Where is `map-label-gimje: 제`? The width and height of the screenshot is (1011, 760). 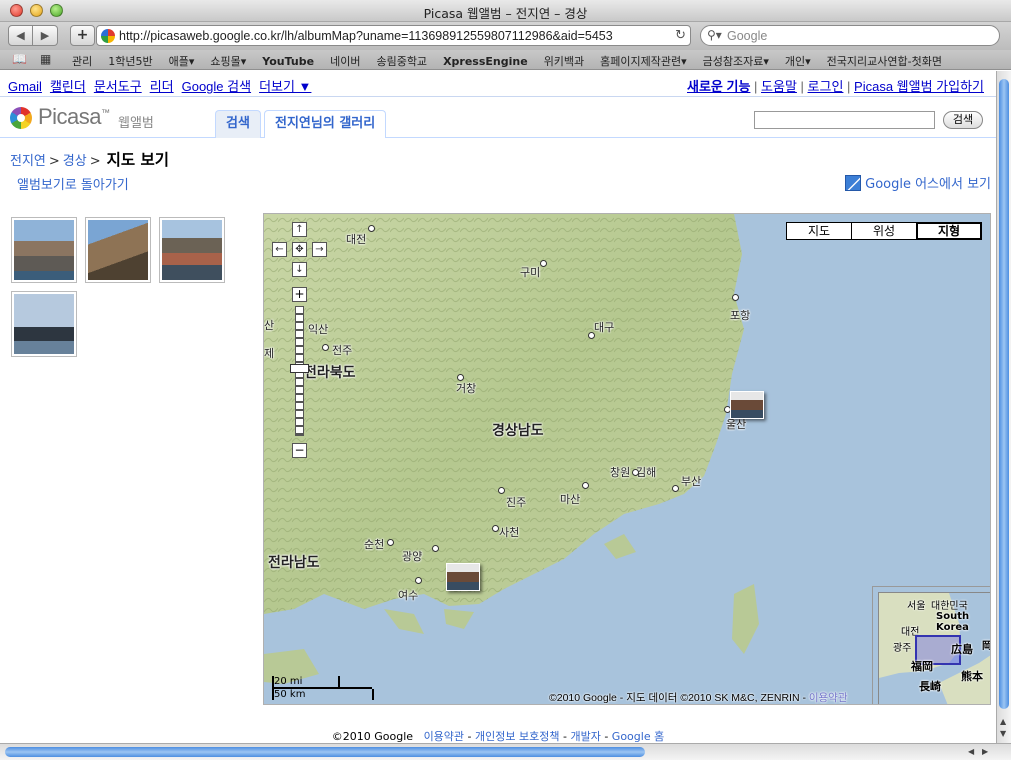
map-label-gimje: 제 is located at coordinates (269, 353).